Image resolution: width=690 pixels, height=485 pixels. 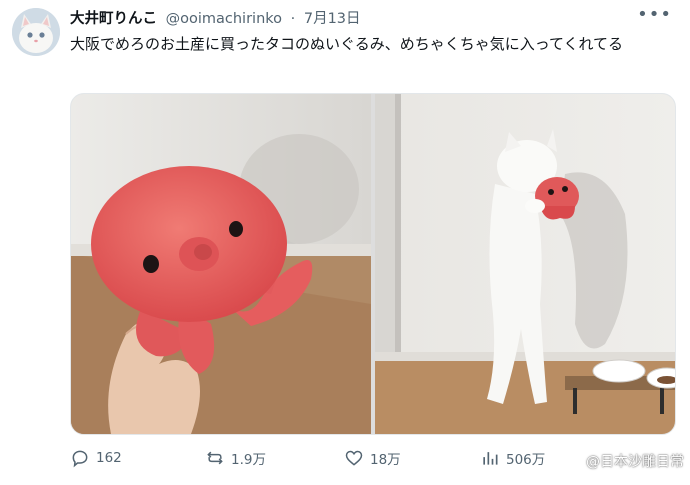 What do you see at coordinates (215, 458) in the screenshot?
I see `retweet-icon` at bounding box center [215, 458].